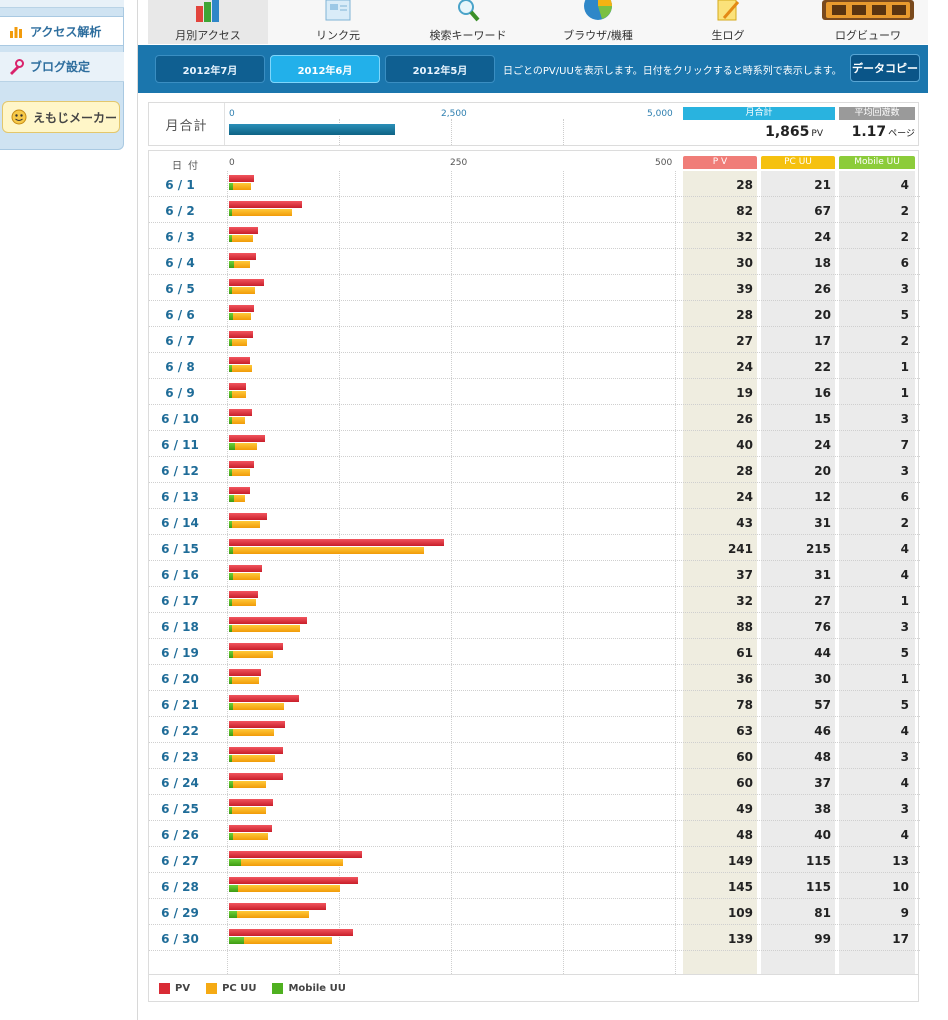 This screenshot has width=948, height=1020. What do you see at coordinates (534, 444) in the screenshot?
I see `table-row: 6 / 11 40 24 7` at bounding box center [534, 444].